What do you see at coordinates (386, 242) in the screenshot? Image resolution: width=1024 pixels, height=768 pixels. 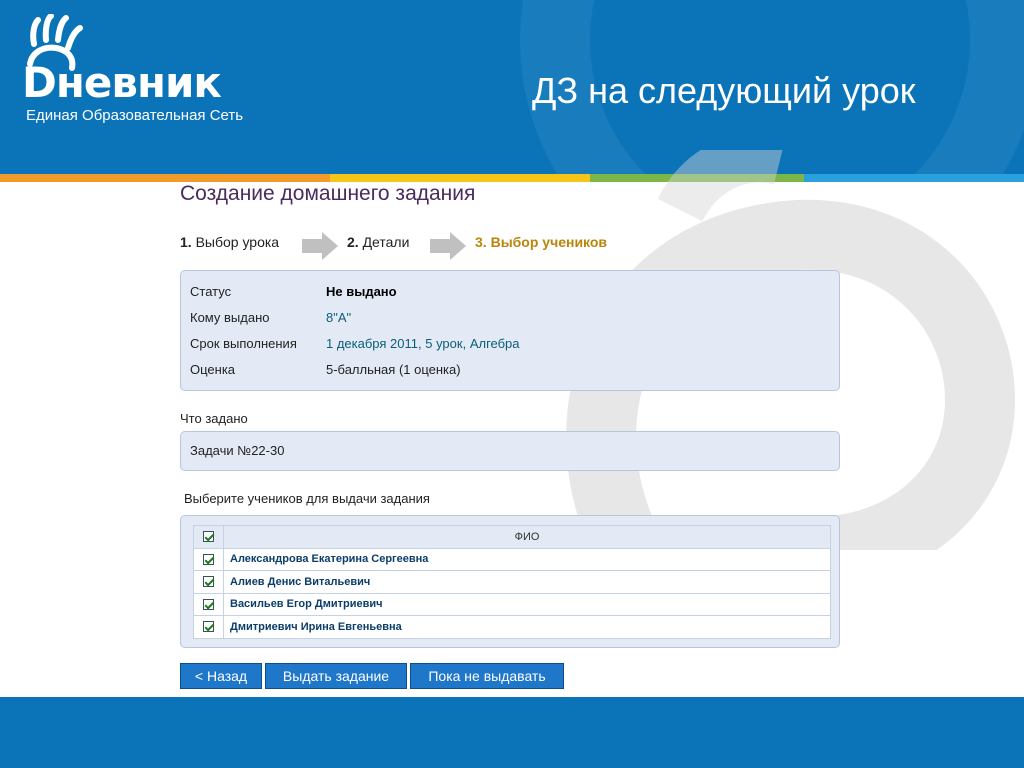 I see `step-label: Детали` at bounding box center [386, 242].